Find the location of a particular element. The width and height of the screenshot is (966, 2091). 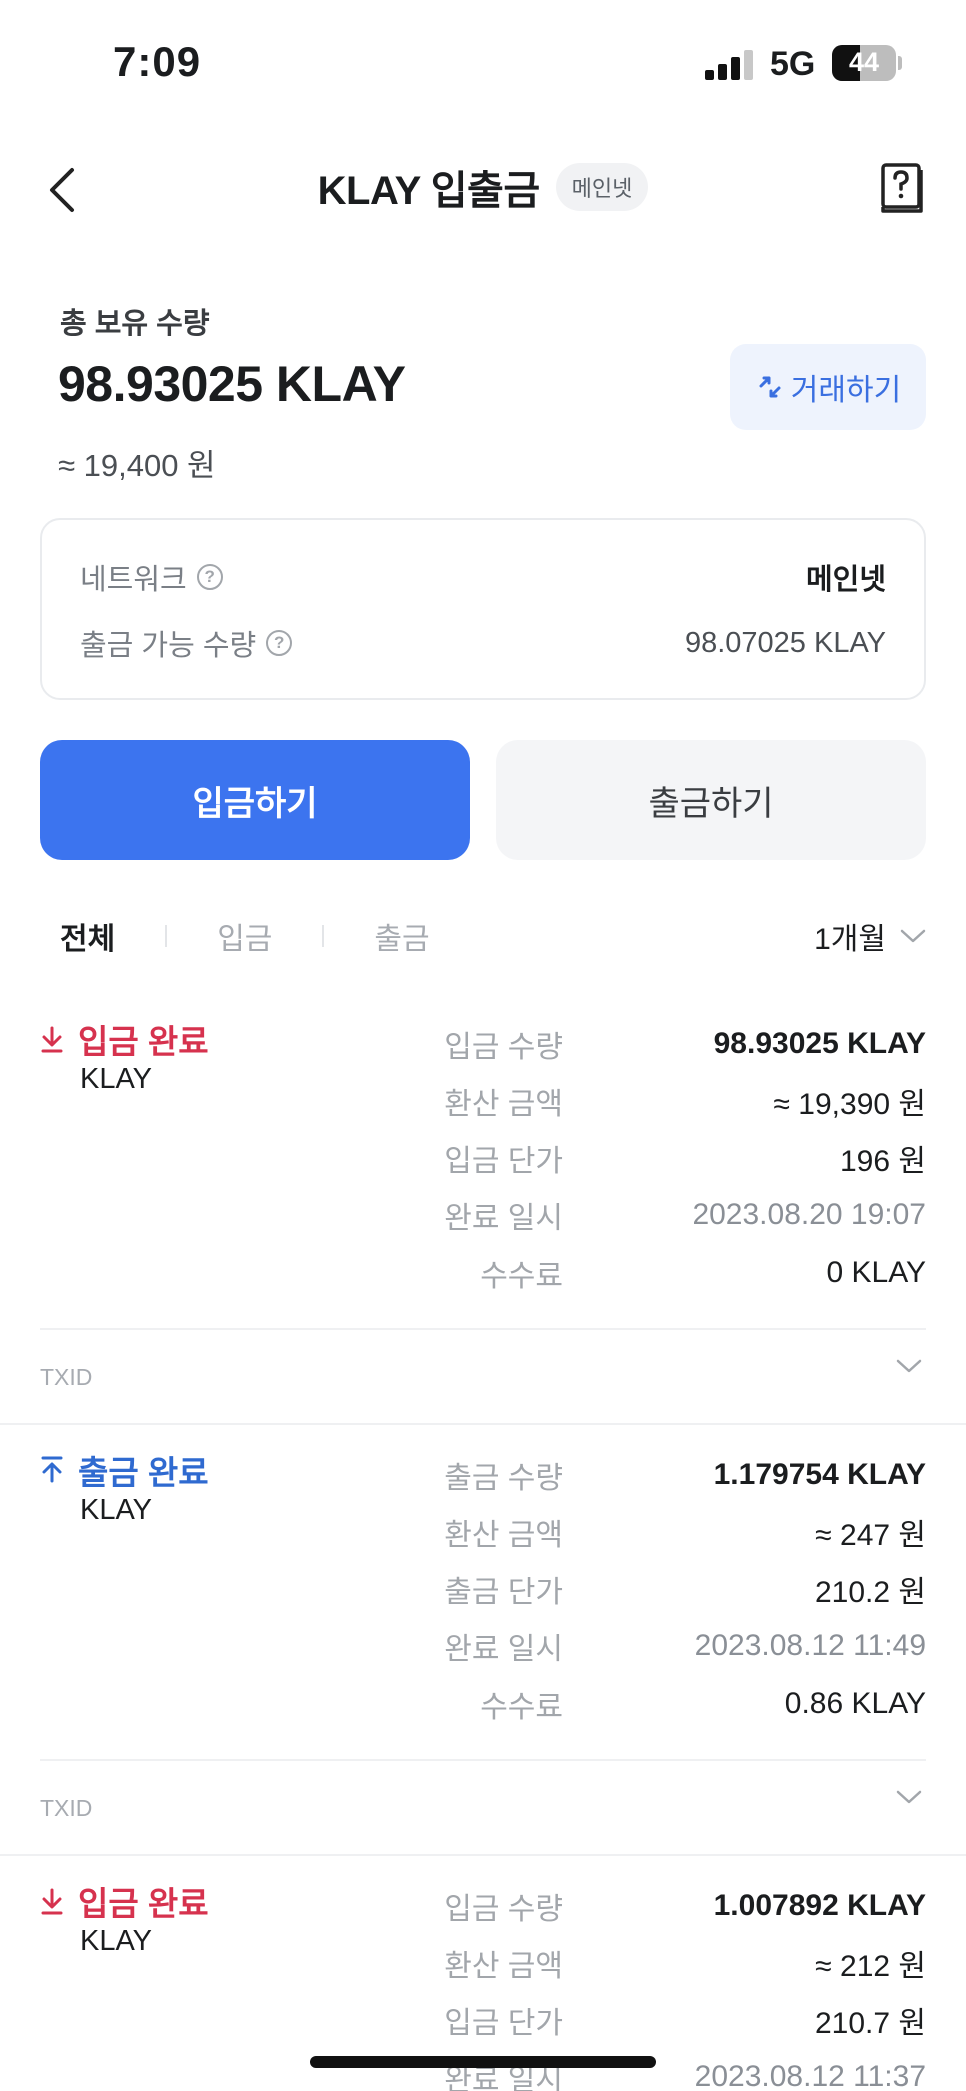

battery-level: 44 is located at coordinates (864, 62).